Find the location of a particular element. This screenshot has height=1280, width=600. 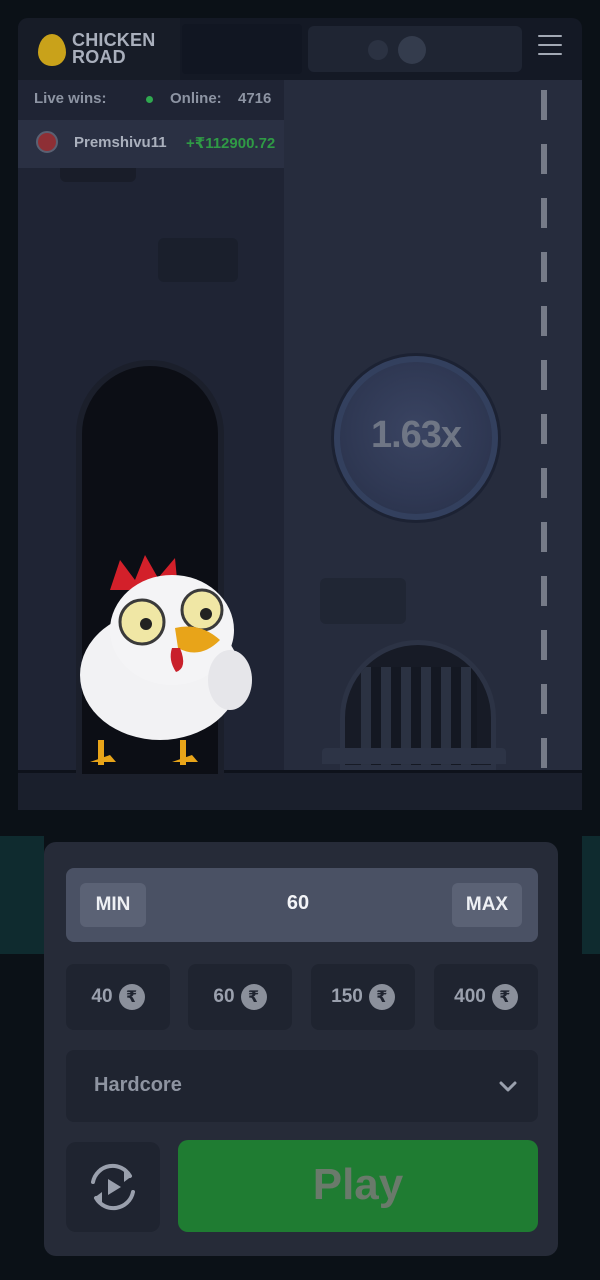

hamburger-menu-icon is located at coordinates (550, 46).